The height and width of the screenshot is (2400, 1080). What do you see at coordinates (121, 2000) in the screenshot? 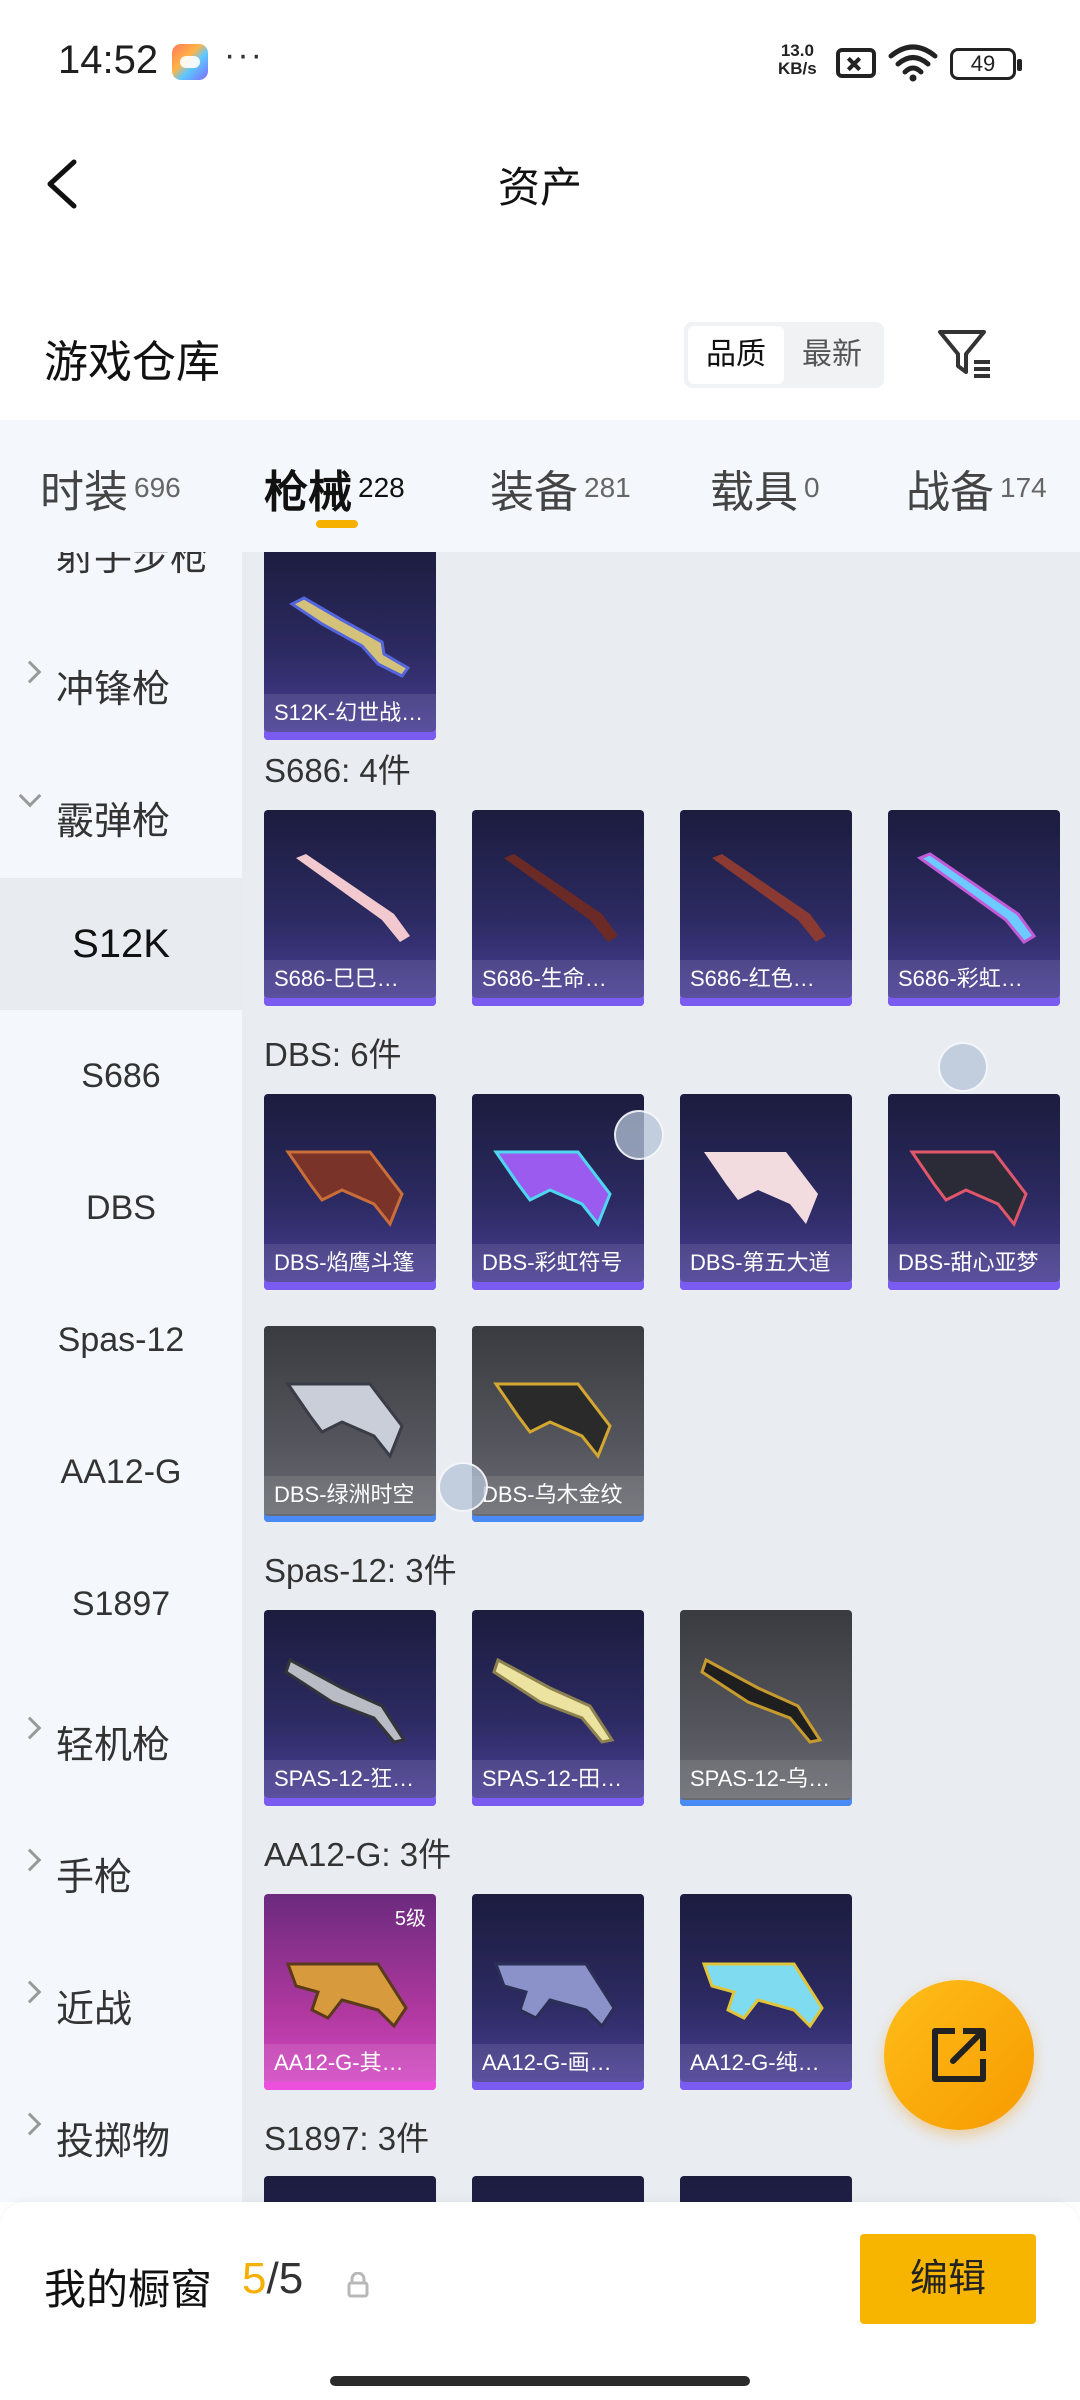
I see `sidebar-item-melee: 近战` at bounding box center [121, 2000].